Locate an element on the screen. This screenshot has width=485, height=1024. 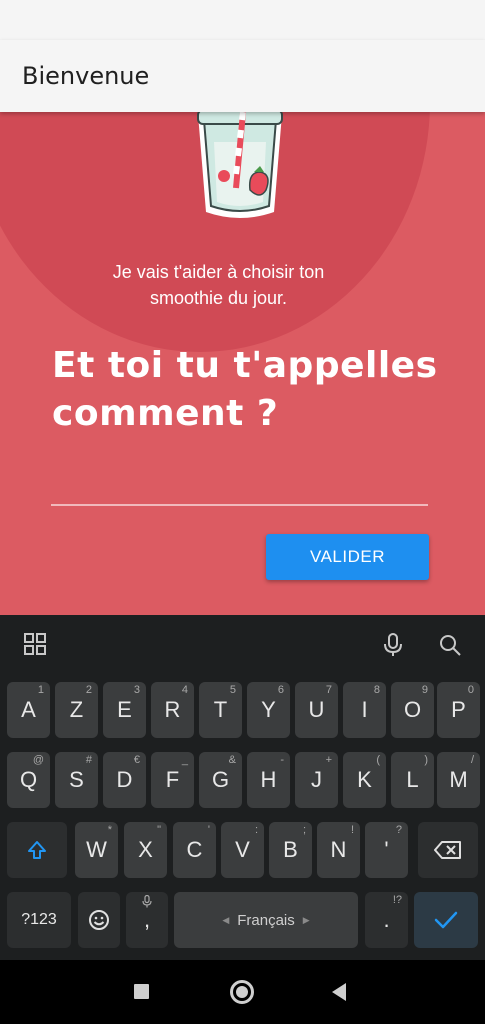
keyboard-toolbar is located at coordinates (242, 645).